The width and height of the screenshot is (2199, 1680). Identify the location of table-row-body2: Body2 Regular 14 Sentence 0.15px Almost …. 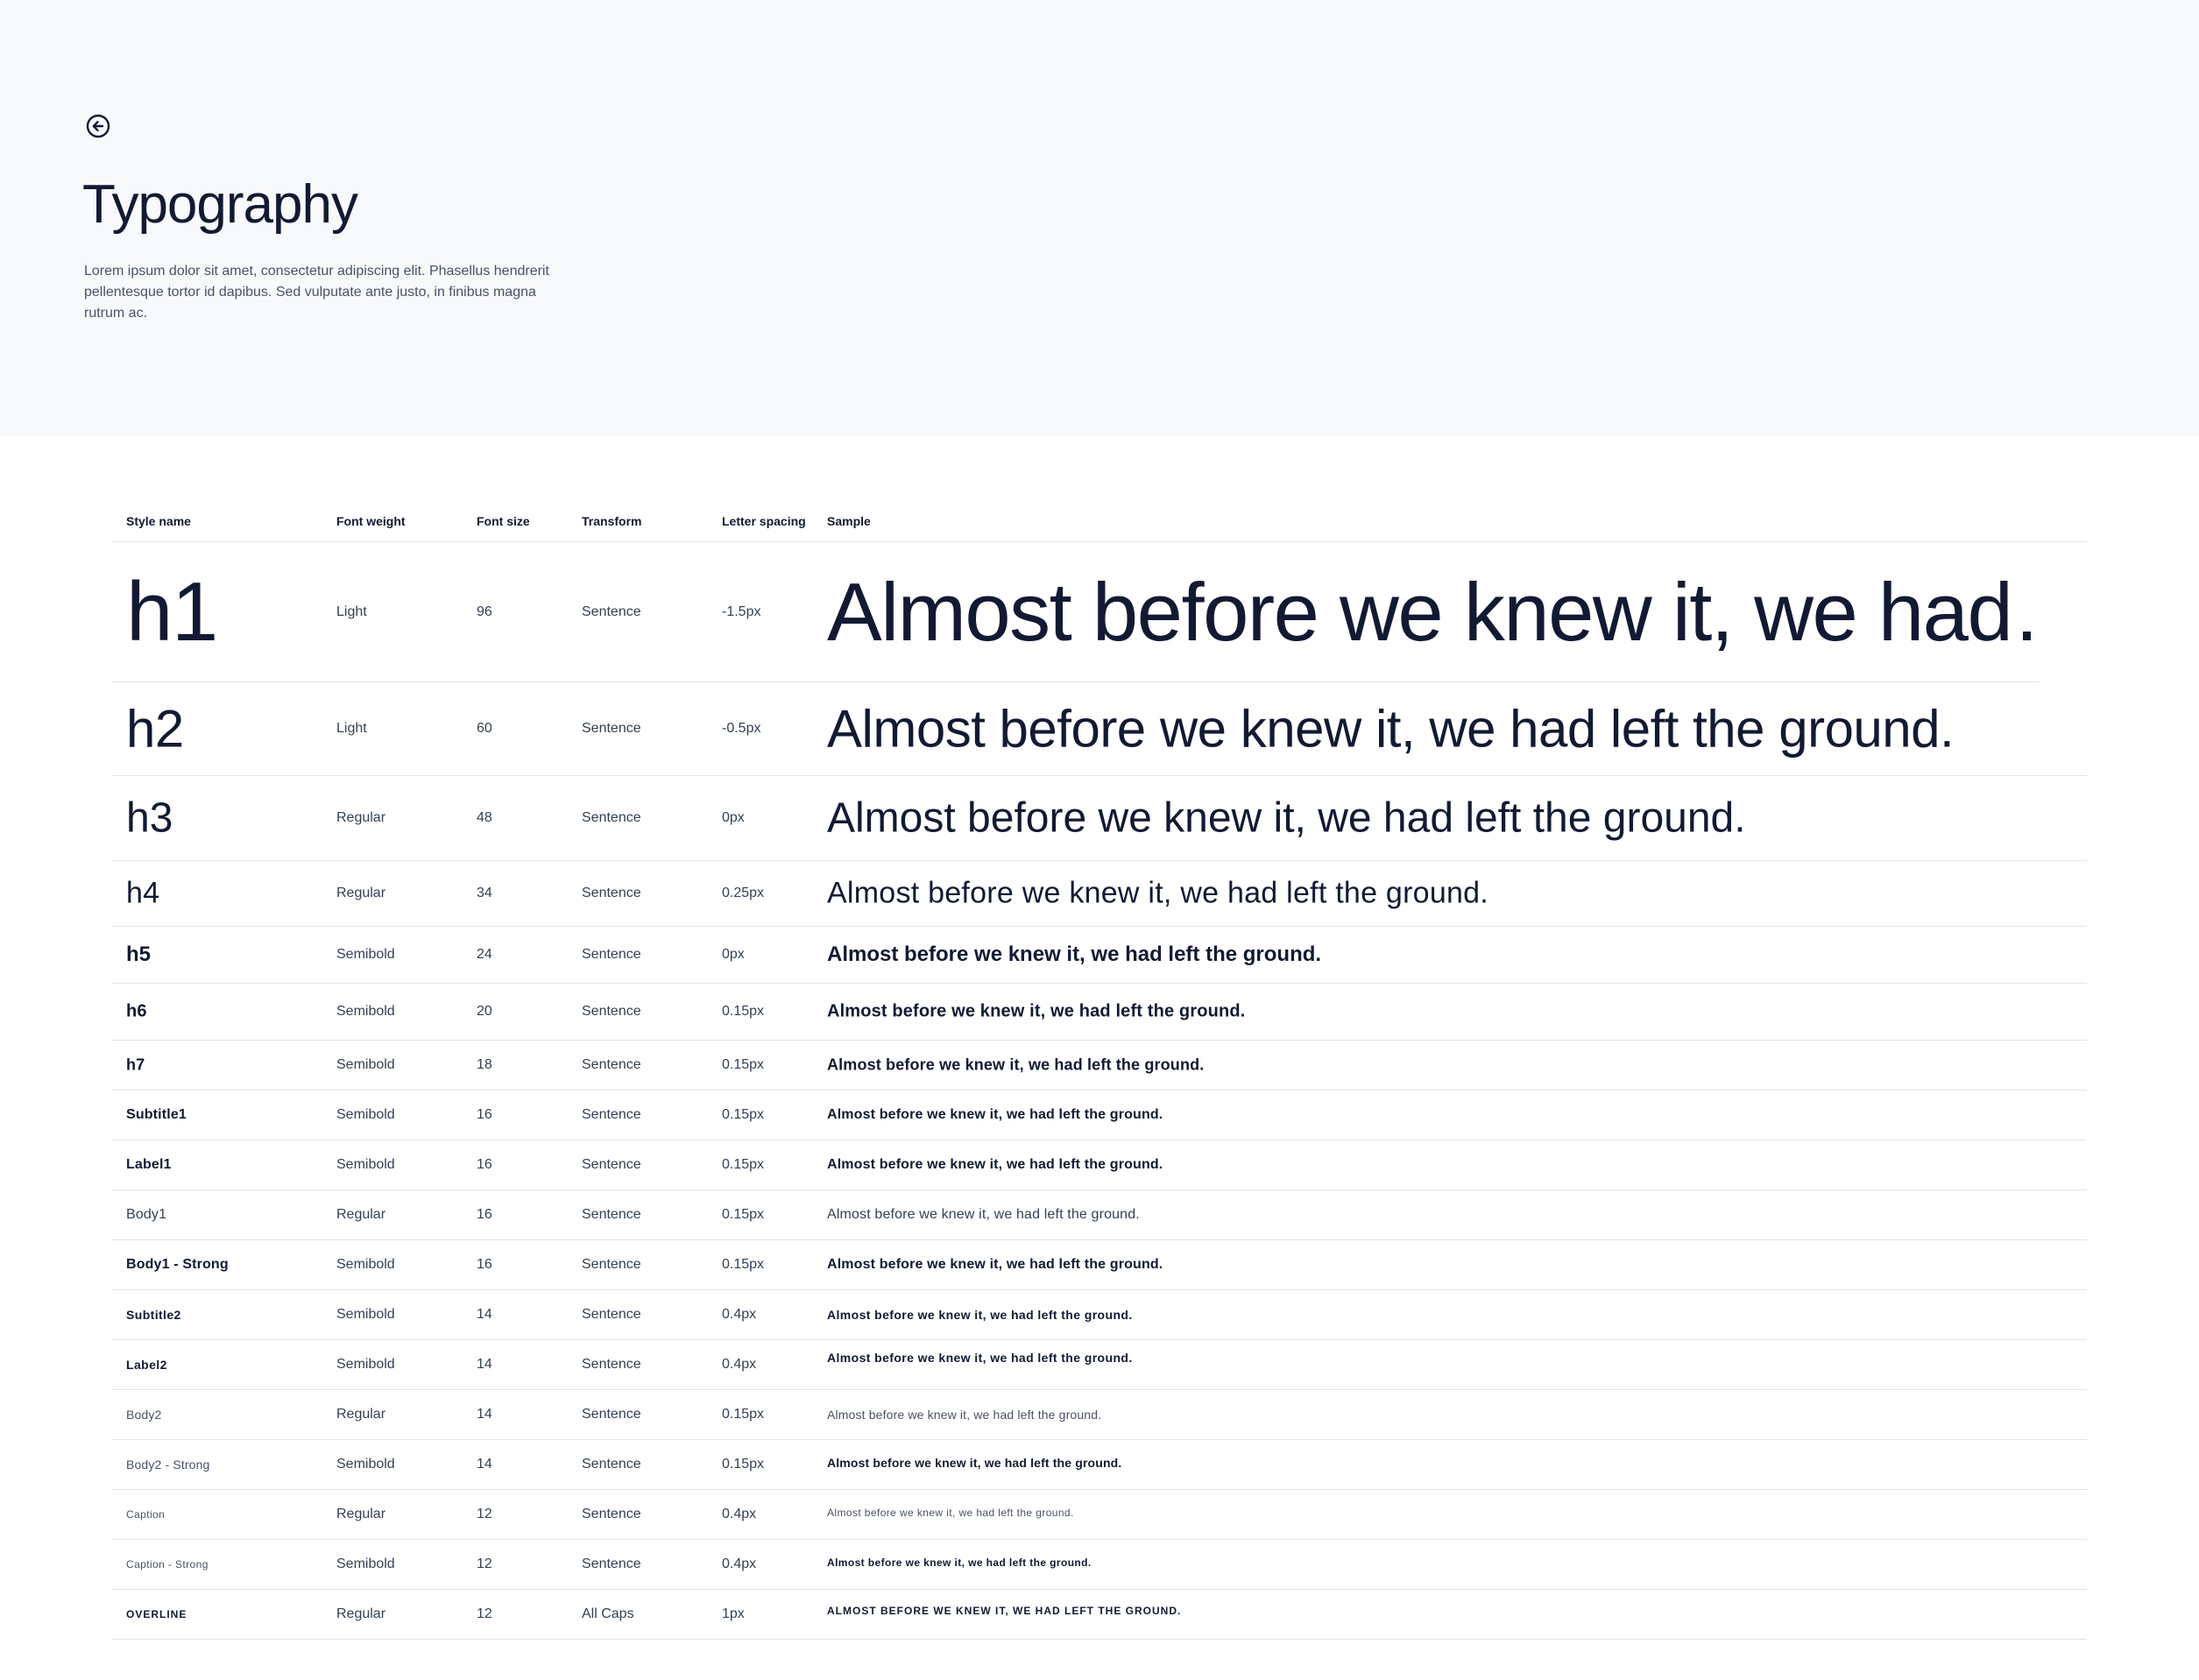
(1099, 1415).